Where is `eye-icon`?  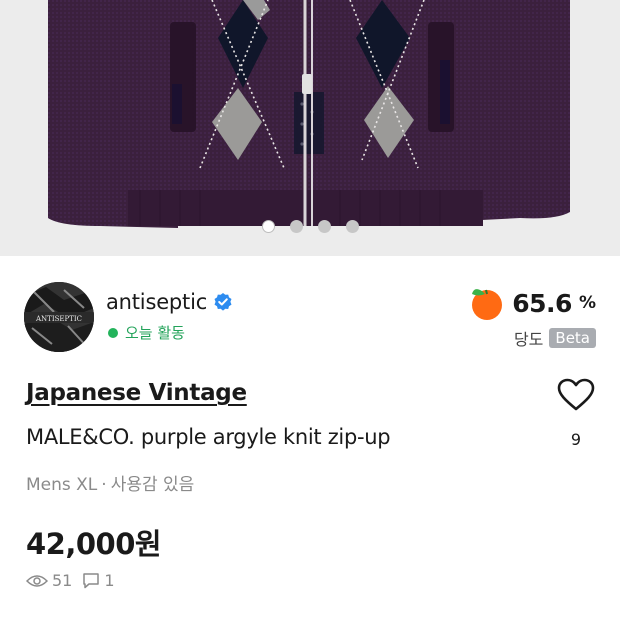
eye-icon is located at coordinates (37, 580).